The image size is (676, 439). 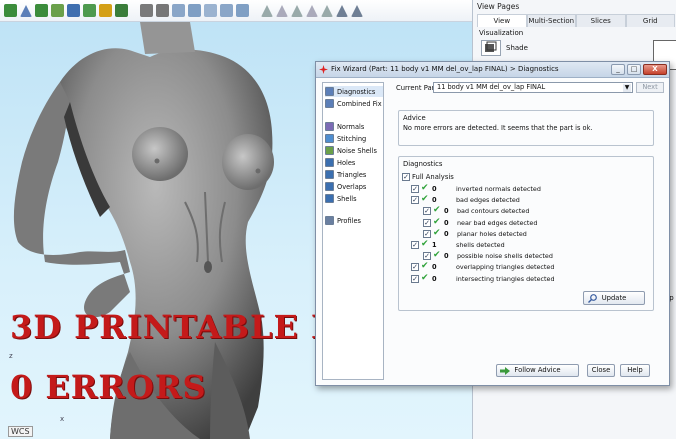 What do you see at coordinates (354, 138) in the screenshot?
I see `nav-item-stitching: Stitching` at bounding box center [354, 138].